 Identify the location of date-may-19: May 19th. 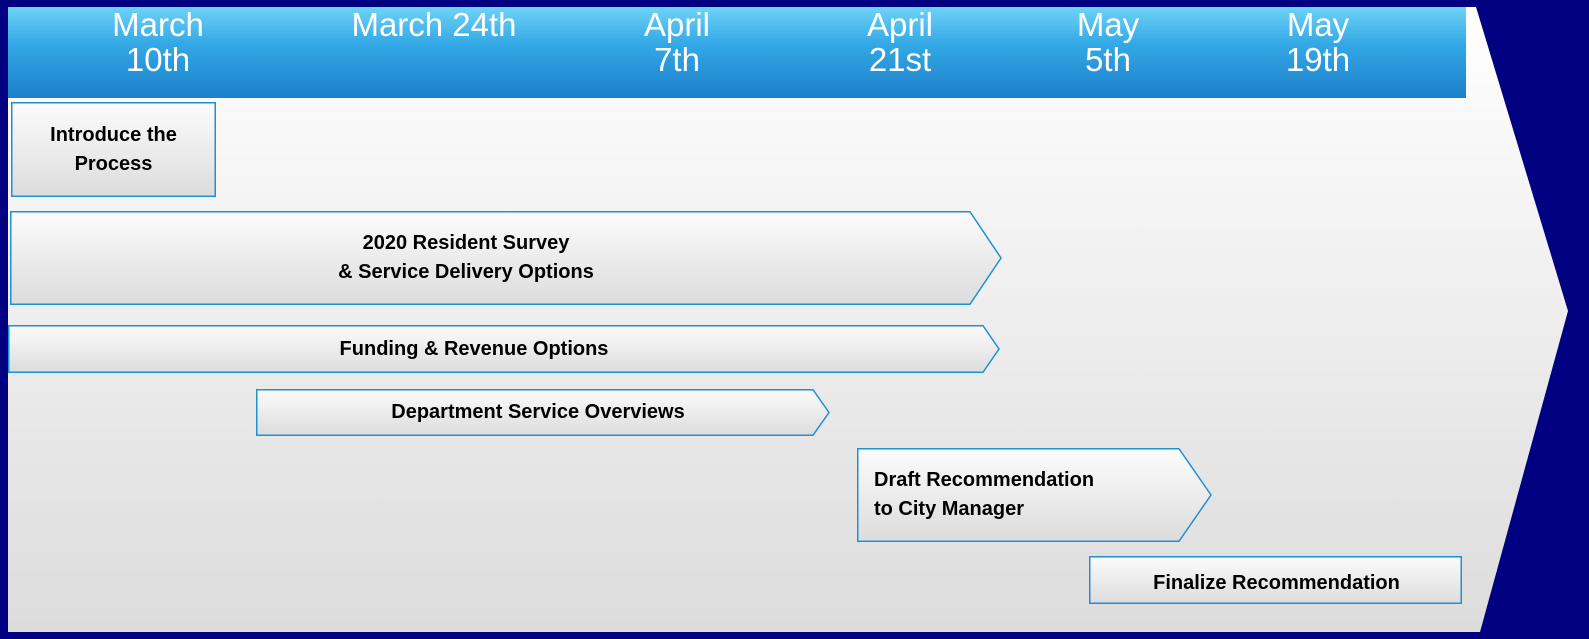
(1318, 42).